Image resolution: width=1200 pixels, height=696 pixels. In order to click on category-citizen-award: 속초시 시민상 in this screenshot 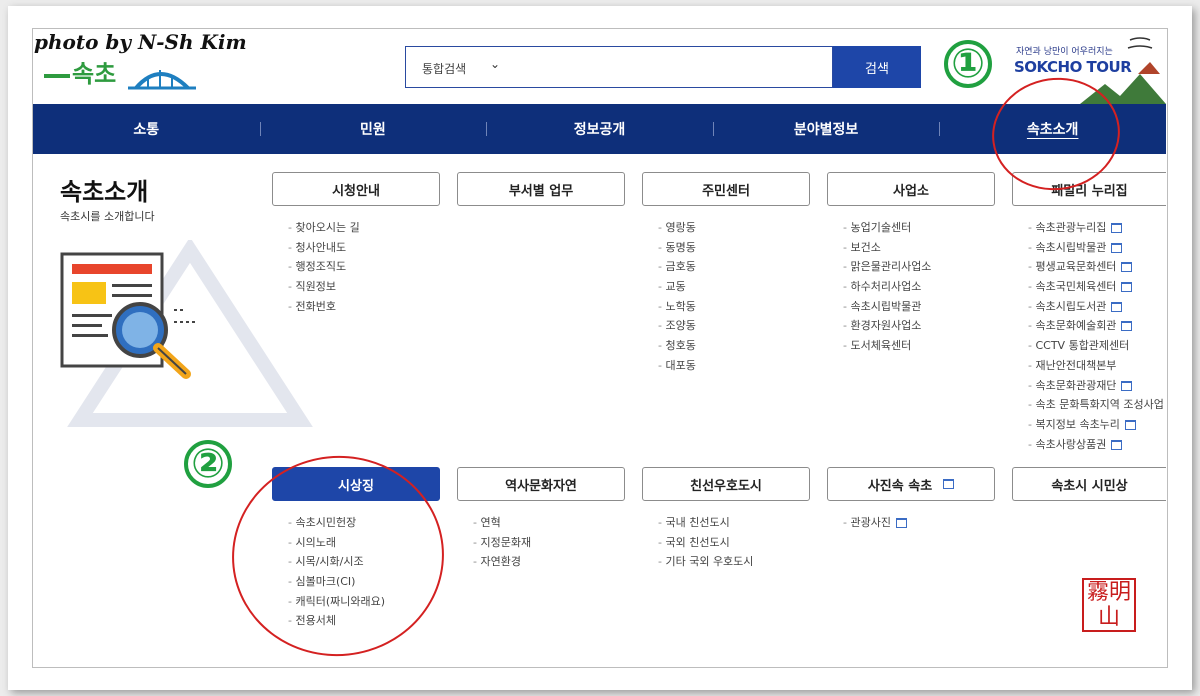, I will do `click(1089, 484)`.